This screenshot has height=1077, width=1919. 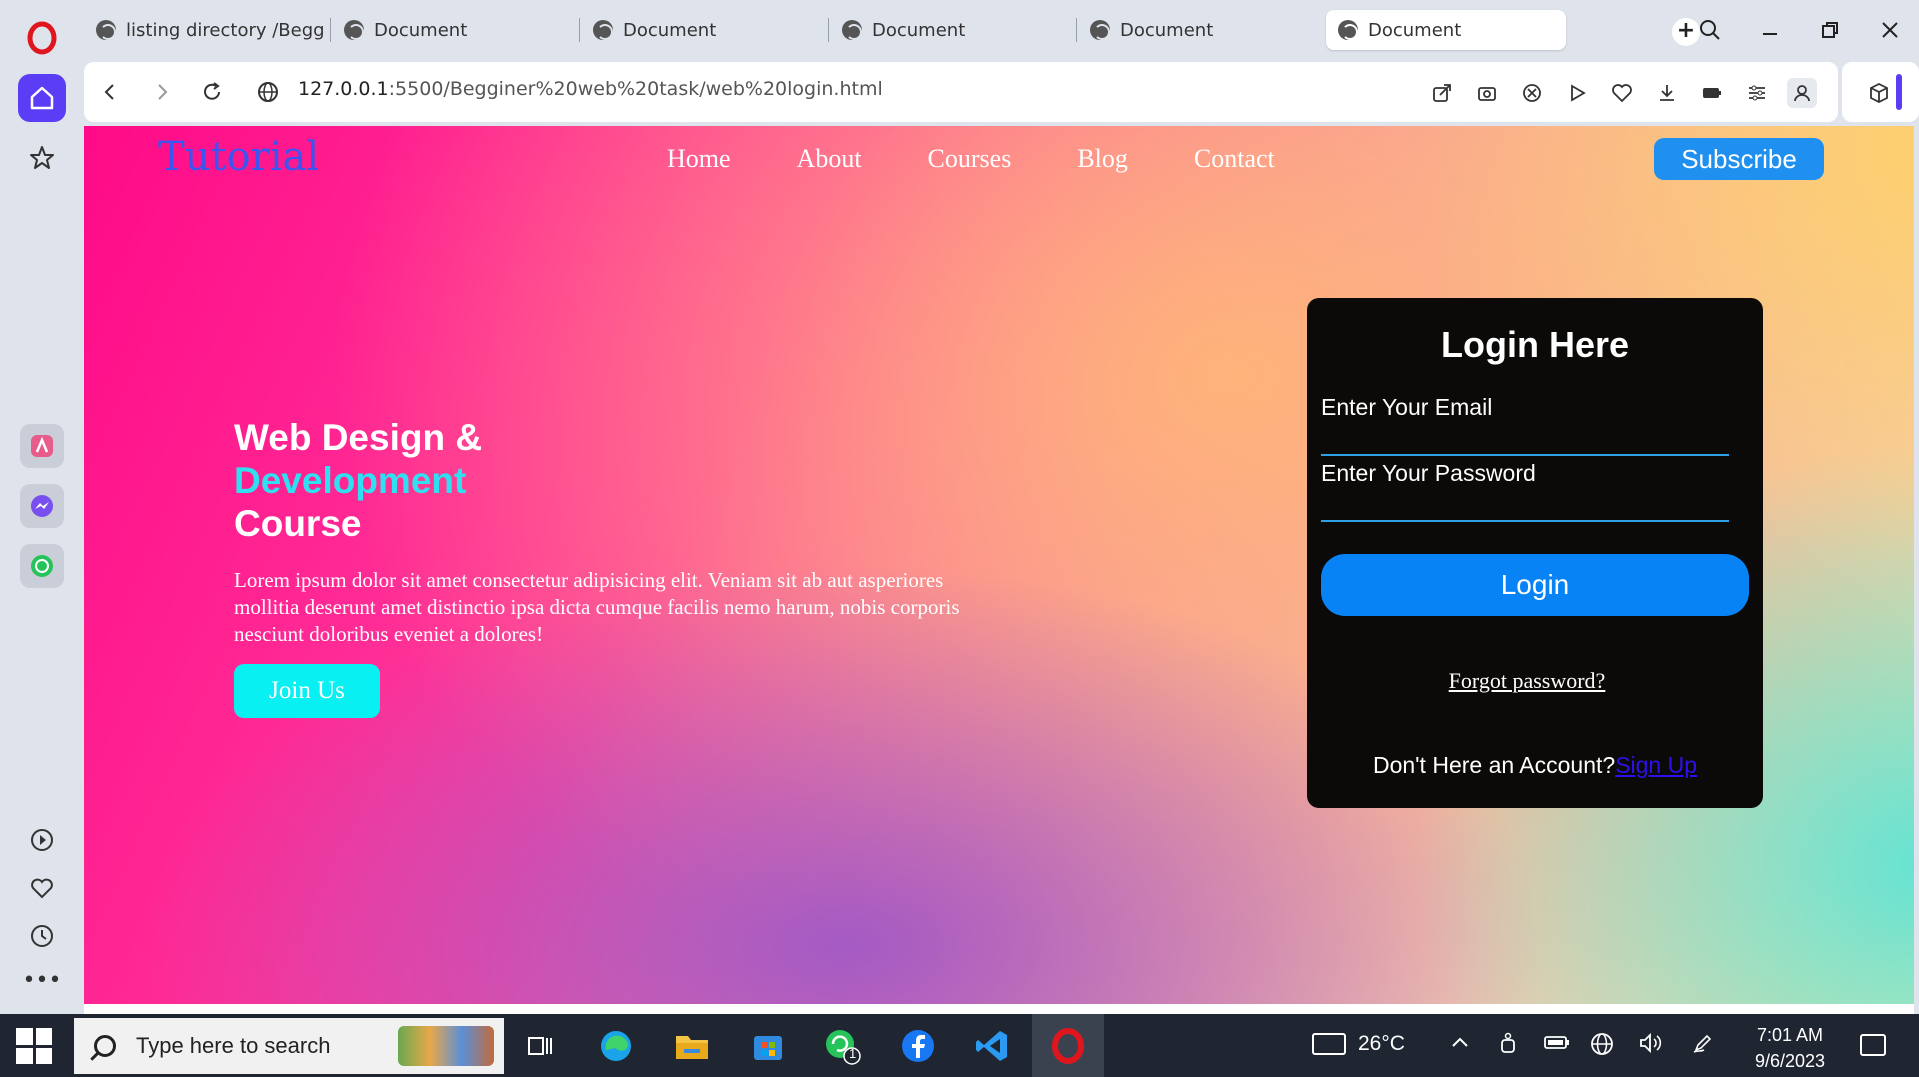 I want to click on minimize-icon, so click(x=1770, y=30).